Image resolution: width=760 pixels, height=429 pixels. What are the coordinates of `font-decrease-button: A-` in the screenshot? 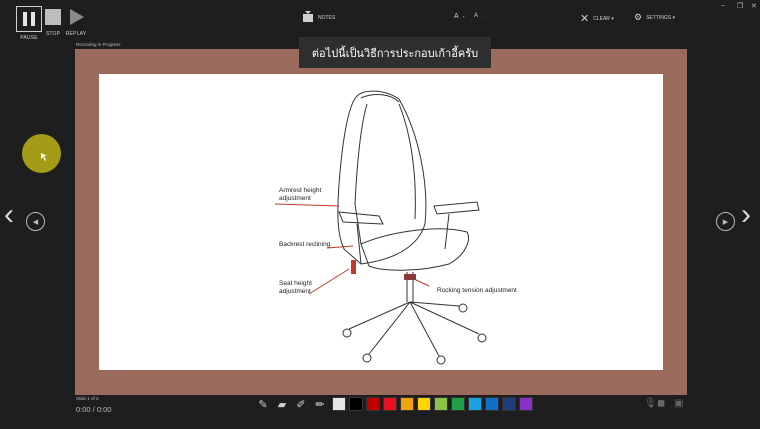 It's located at (478, 16).